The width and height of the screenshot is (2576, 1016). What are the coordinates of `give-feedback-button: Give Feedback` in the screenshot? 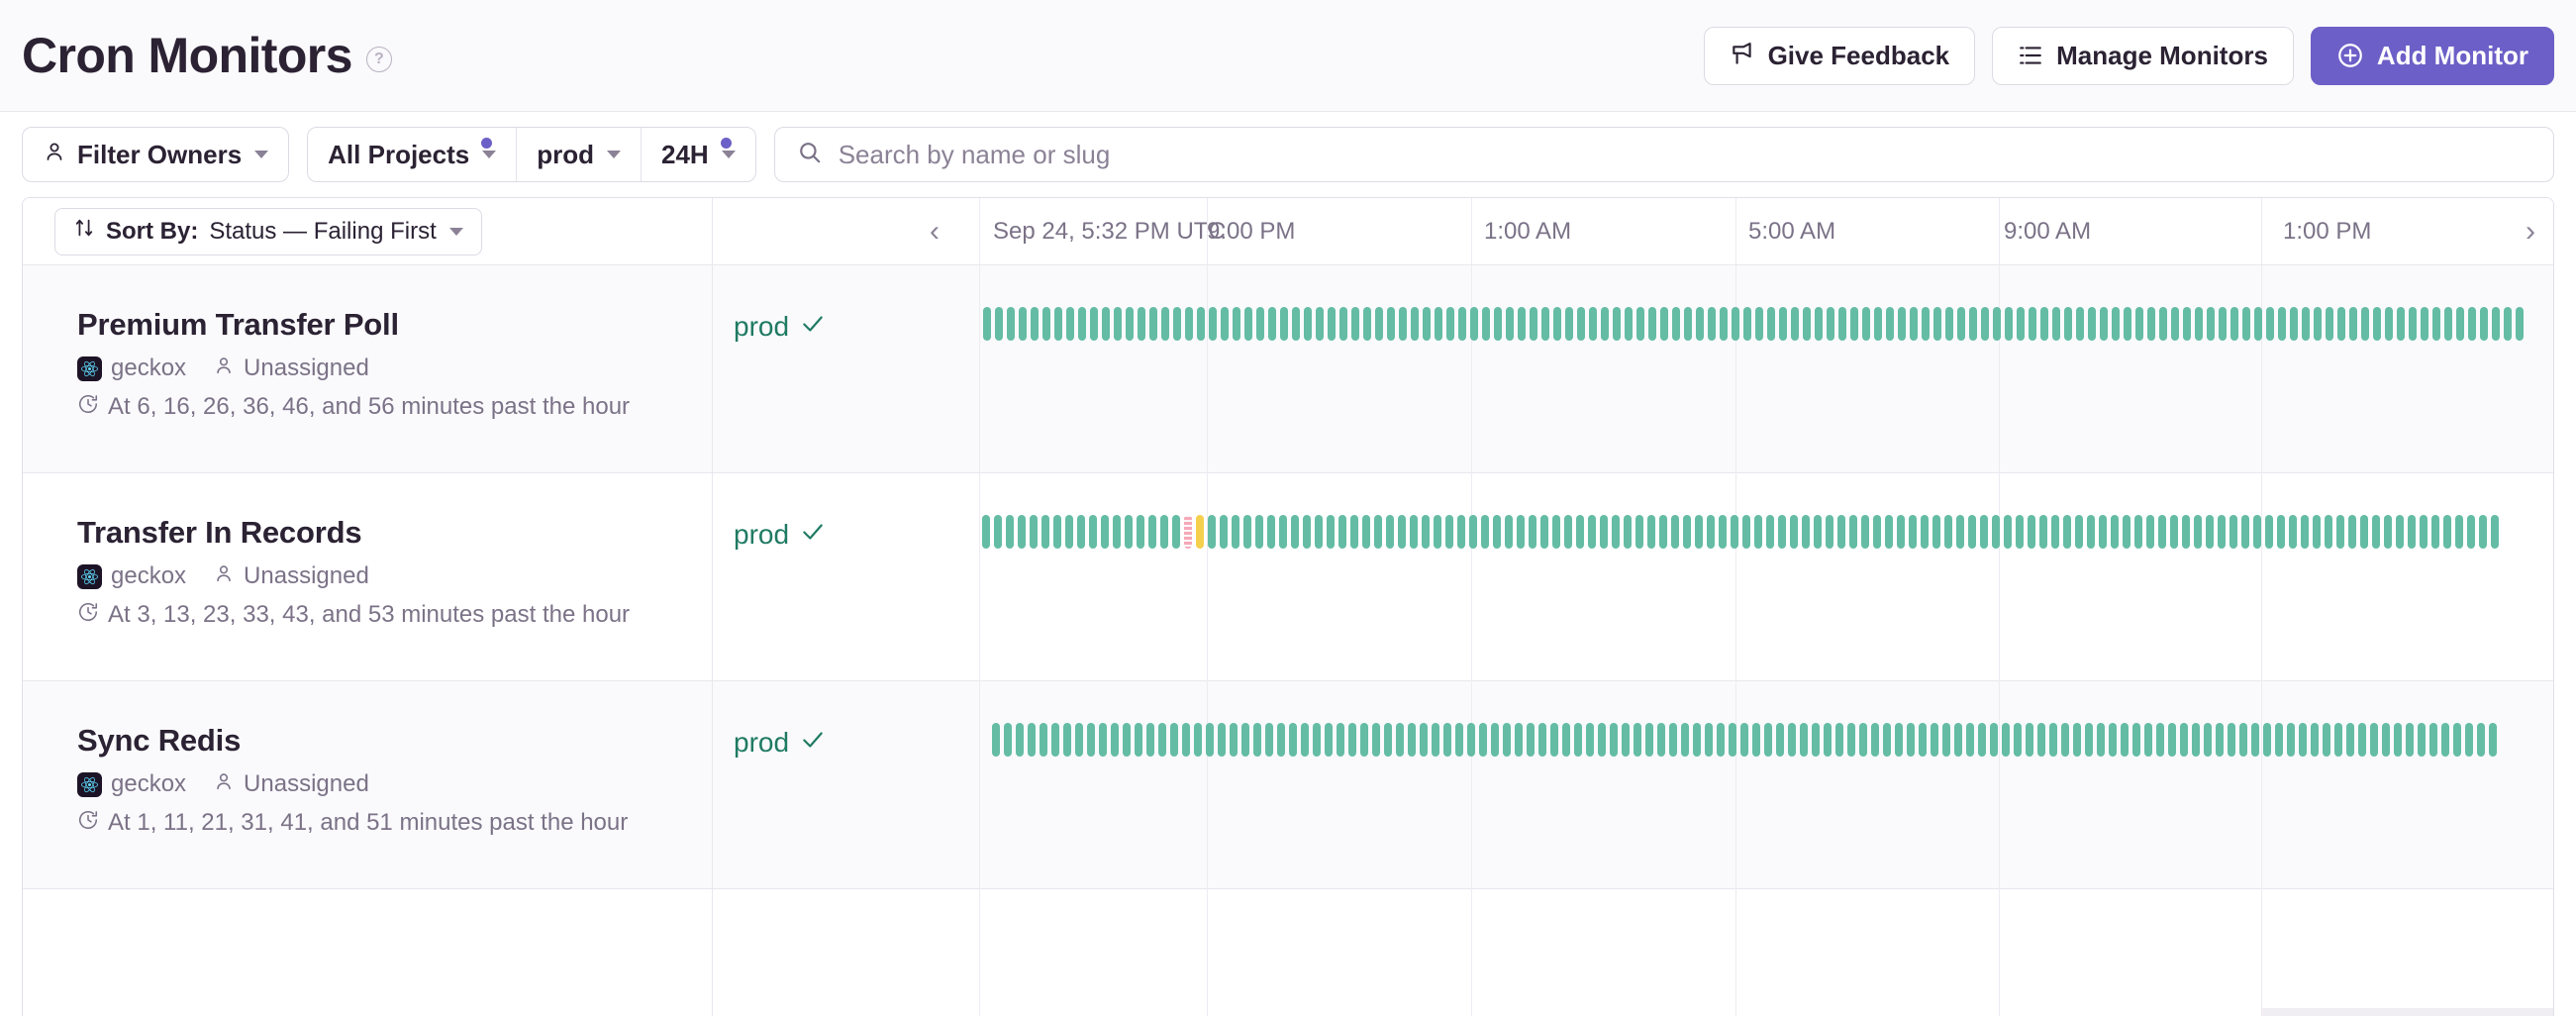 It's located at (1839, 55).